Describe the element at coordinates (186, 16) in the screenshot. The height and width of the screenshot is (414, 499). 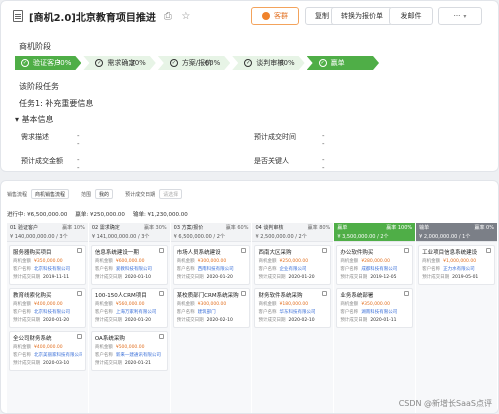
I see `star-icon: ☆` at that location.